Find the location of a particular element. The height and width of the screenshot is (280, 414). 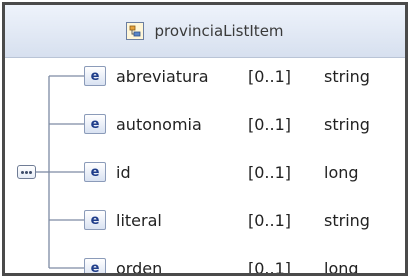

complex-type-icon-glyph is located at coordinates (135, 31).